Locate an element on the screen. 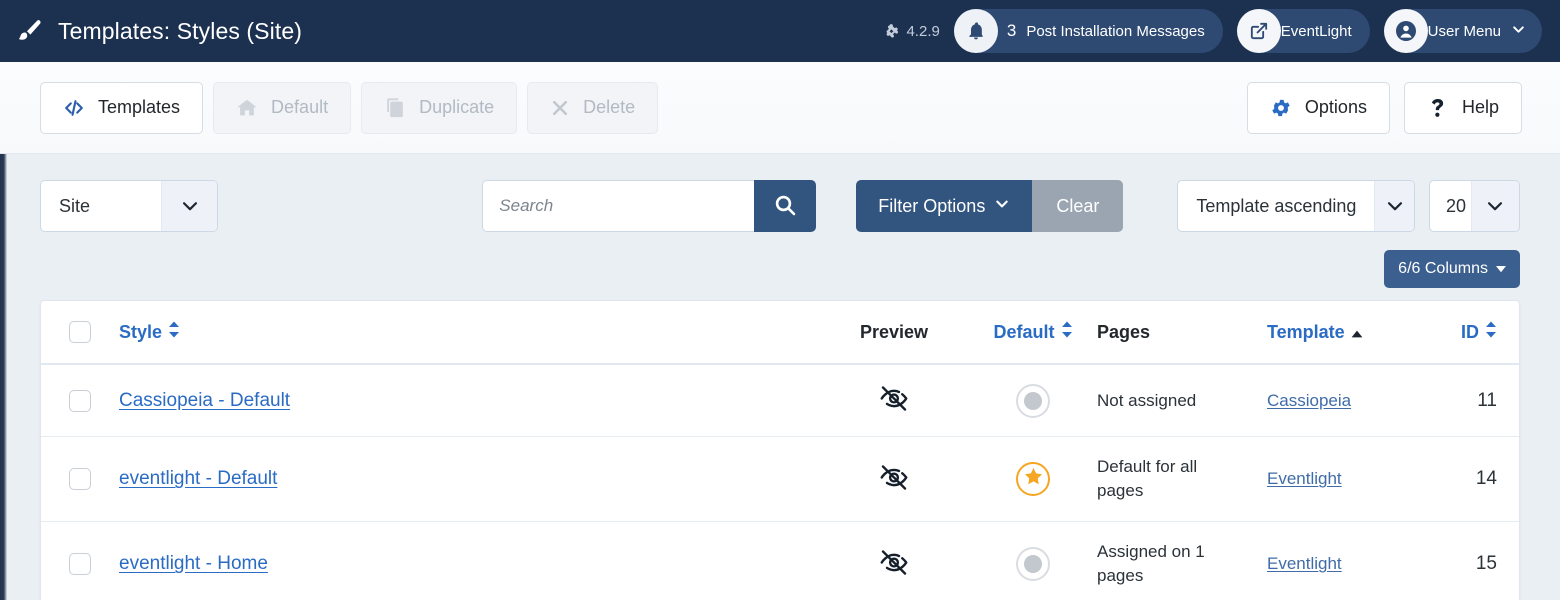 This screenshot has width=1560, height=600. style-link: eventlight - Default is located at coordinates (198, 478).